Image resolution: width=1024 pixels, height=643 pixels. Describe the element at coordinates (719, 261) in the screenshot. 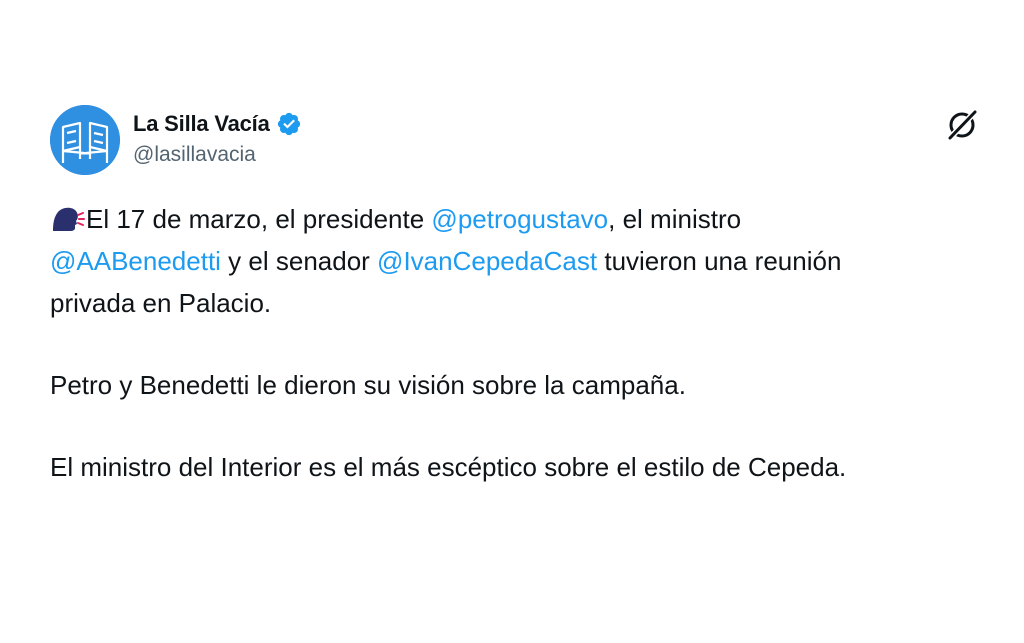

I see `tweet-text-segment: tuvieron una reunión` at that location.